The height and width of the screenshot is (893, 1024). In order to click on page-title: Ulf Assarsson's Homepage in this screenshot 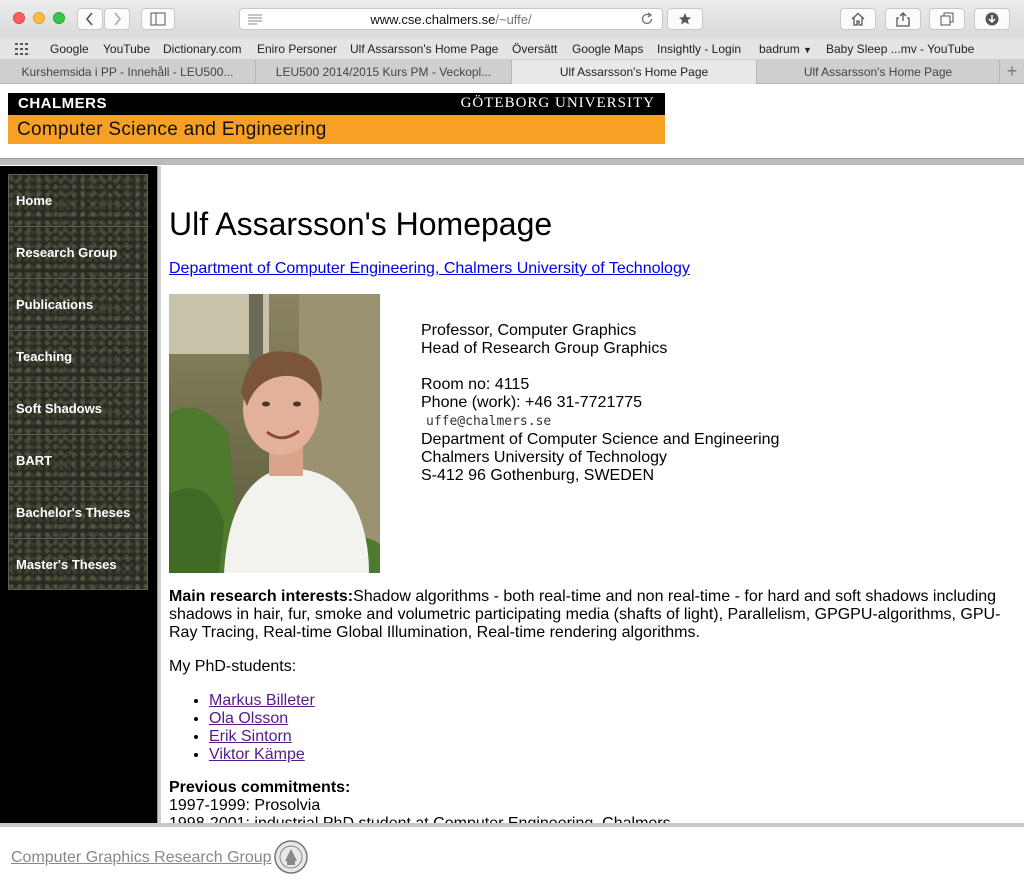, I will do `click(361, 224)`.